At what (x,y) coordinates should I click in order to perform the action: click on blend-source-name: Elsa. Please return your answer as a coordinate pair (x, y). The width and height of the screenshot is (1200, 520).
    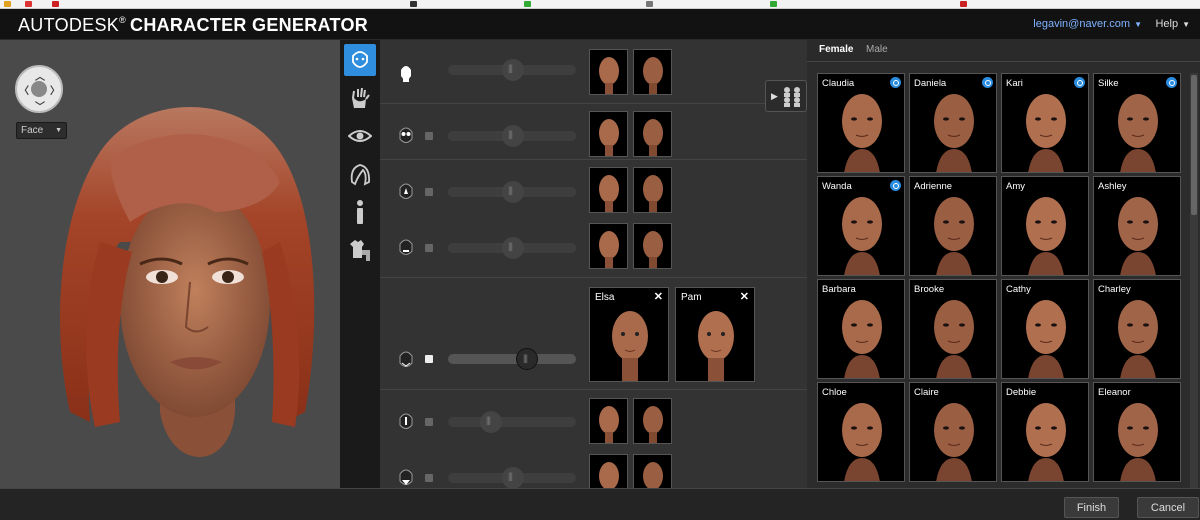
    Looking at the image, I should click on (605, 297).